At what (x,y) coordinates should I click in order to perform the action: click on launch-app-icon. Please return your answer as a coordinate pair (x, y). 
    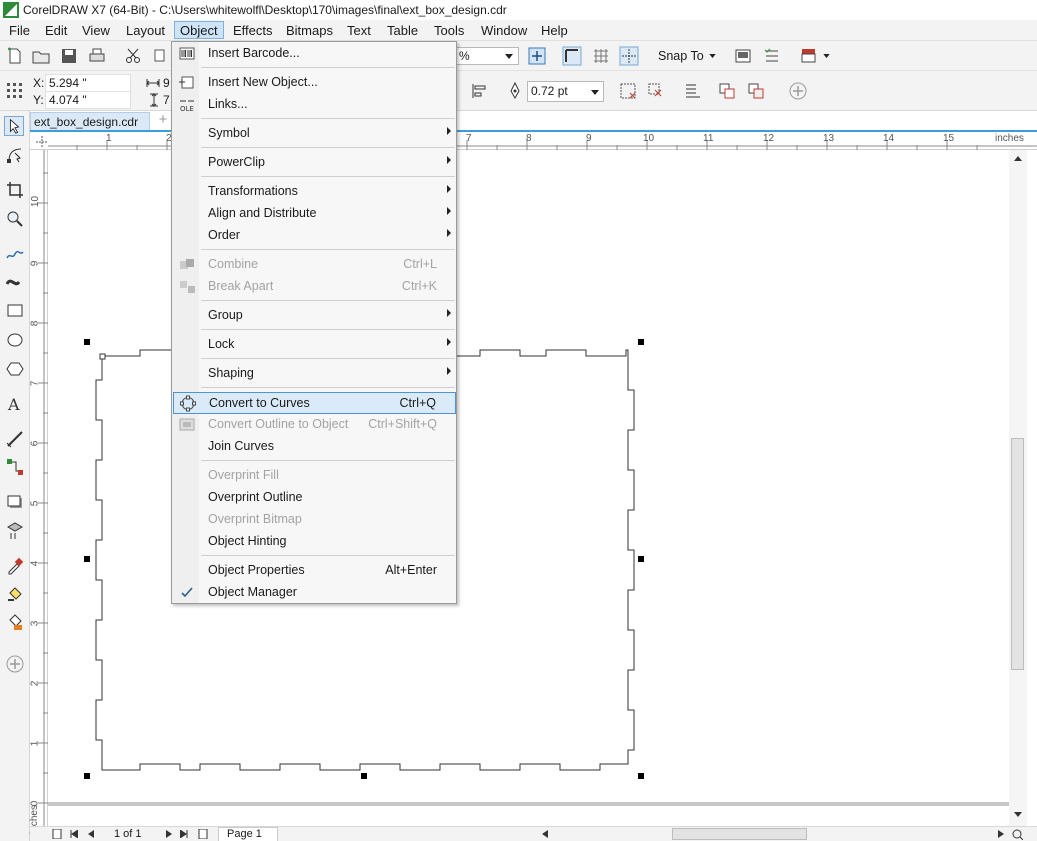
    Looking at the image, I should click on (809, 56).